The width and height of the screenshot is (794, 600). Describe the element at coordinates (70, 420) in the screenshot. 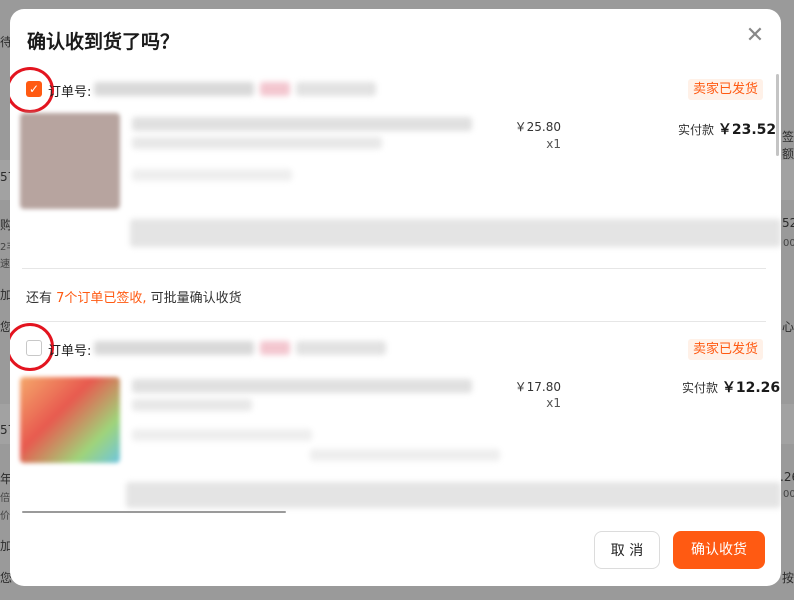

I see `order-2-product-thumbnail` at that location.